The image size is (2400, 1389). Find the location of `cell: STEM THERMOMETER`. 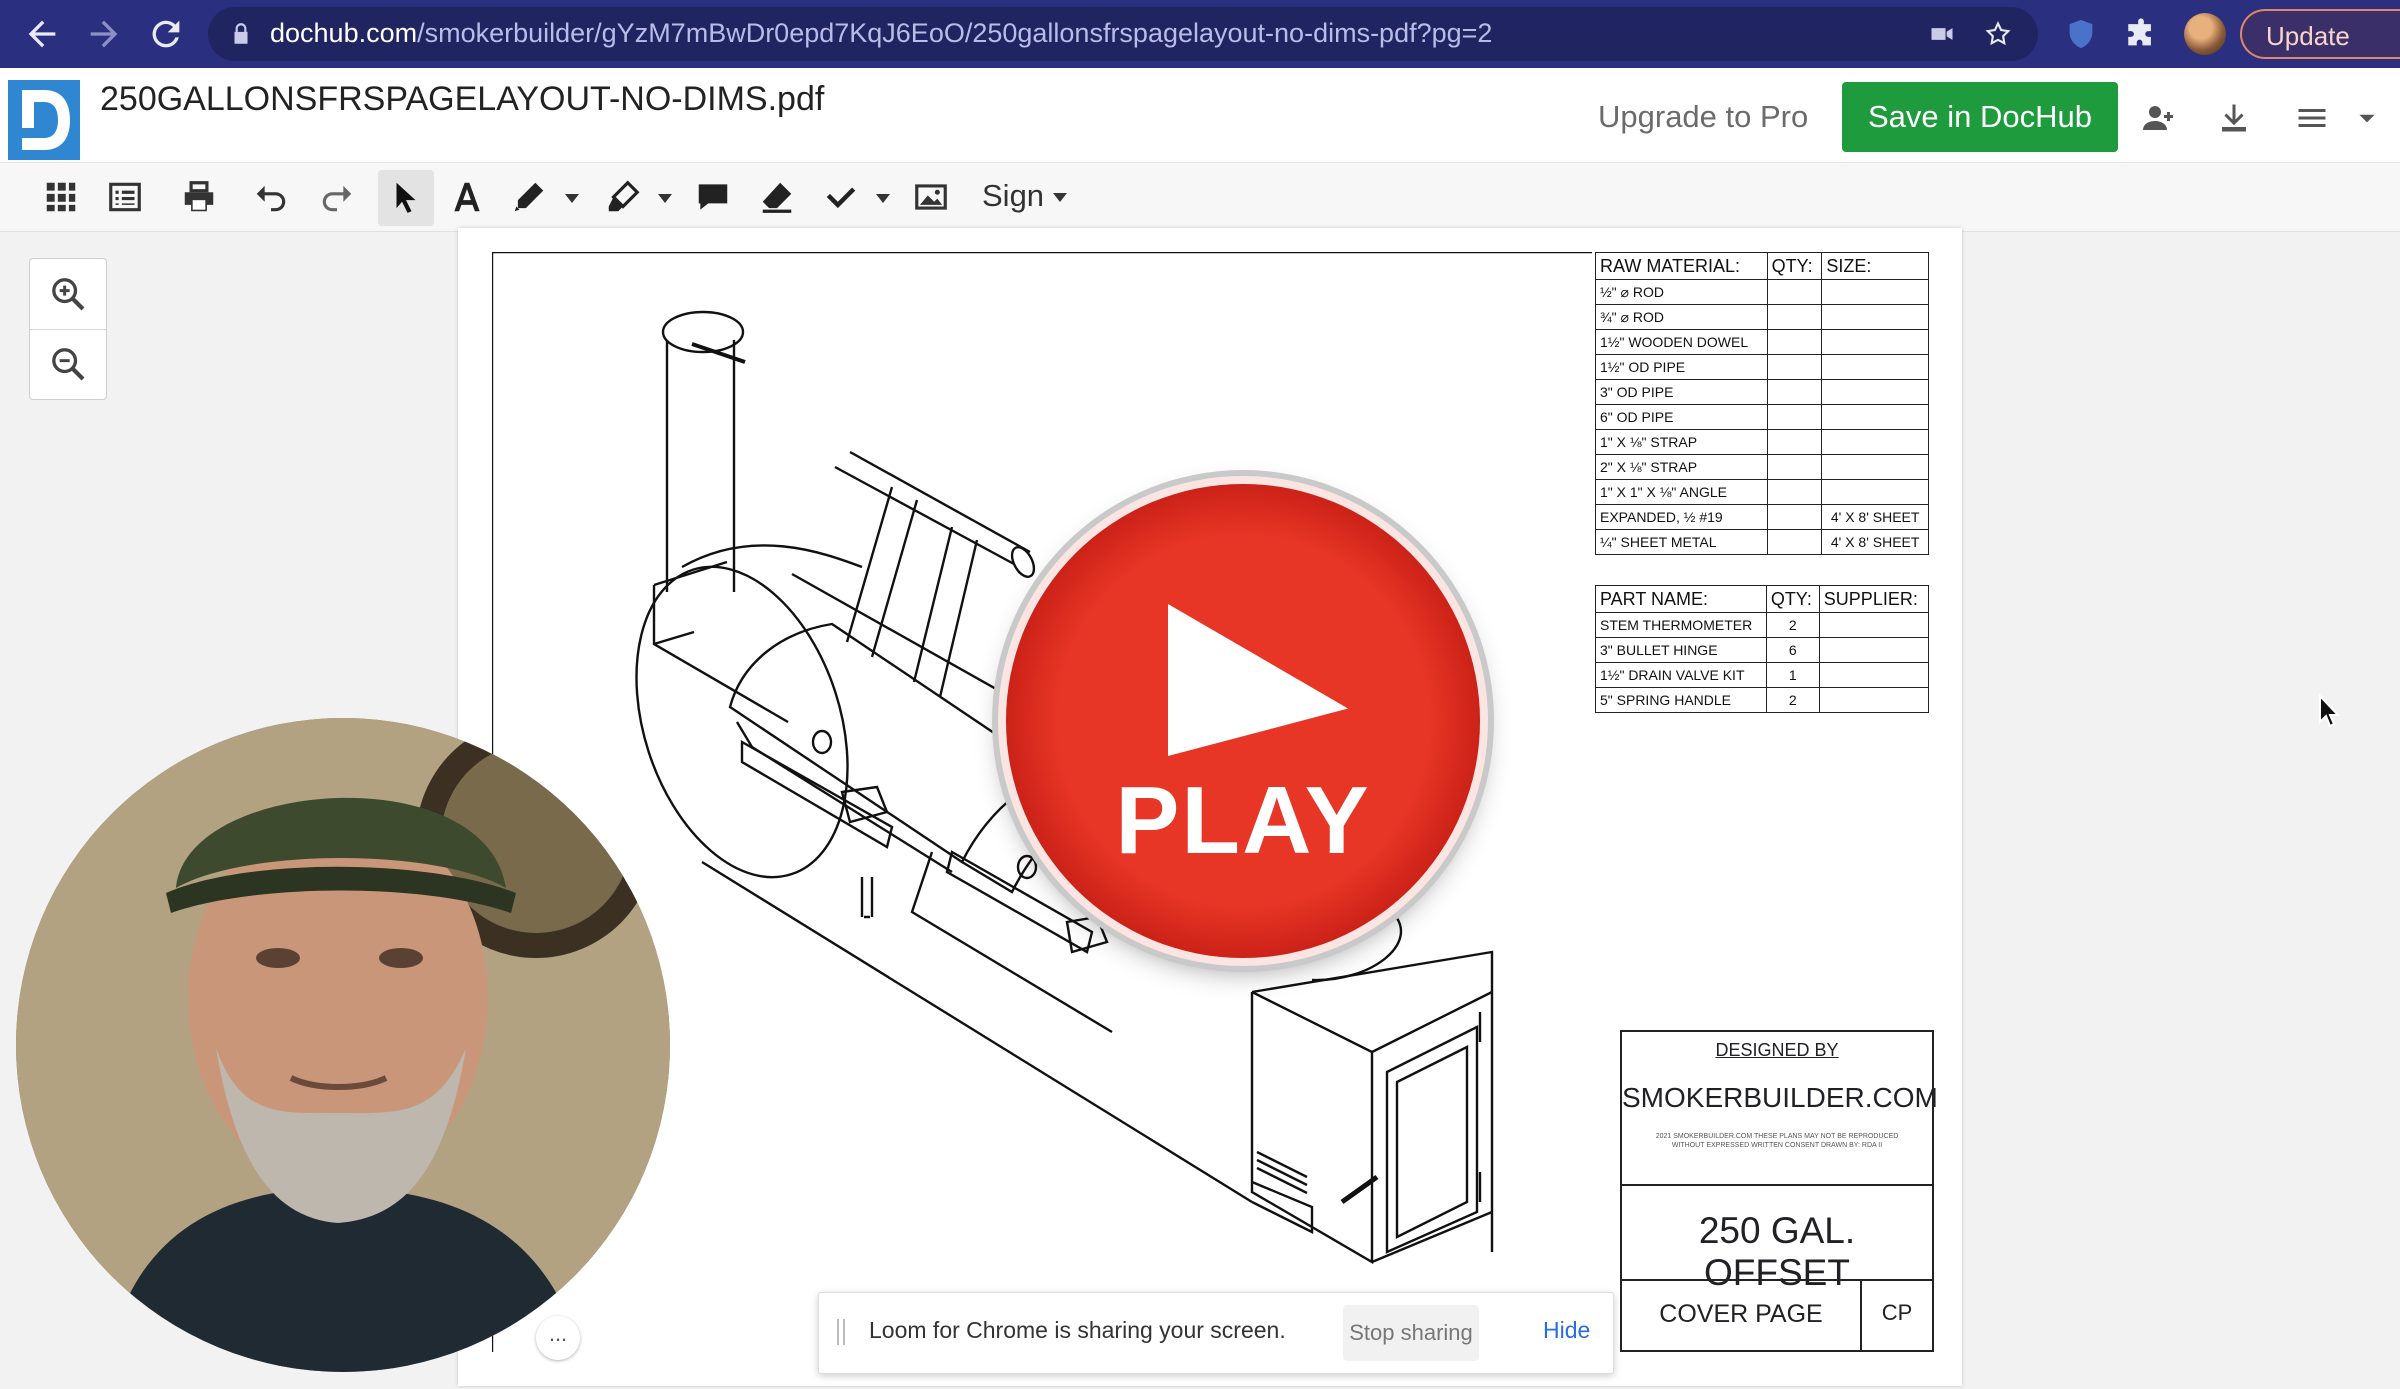

cell: STEM THERMOMETER is located at coordinates (1681, 625).